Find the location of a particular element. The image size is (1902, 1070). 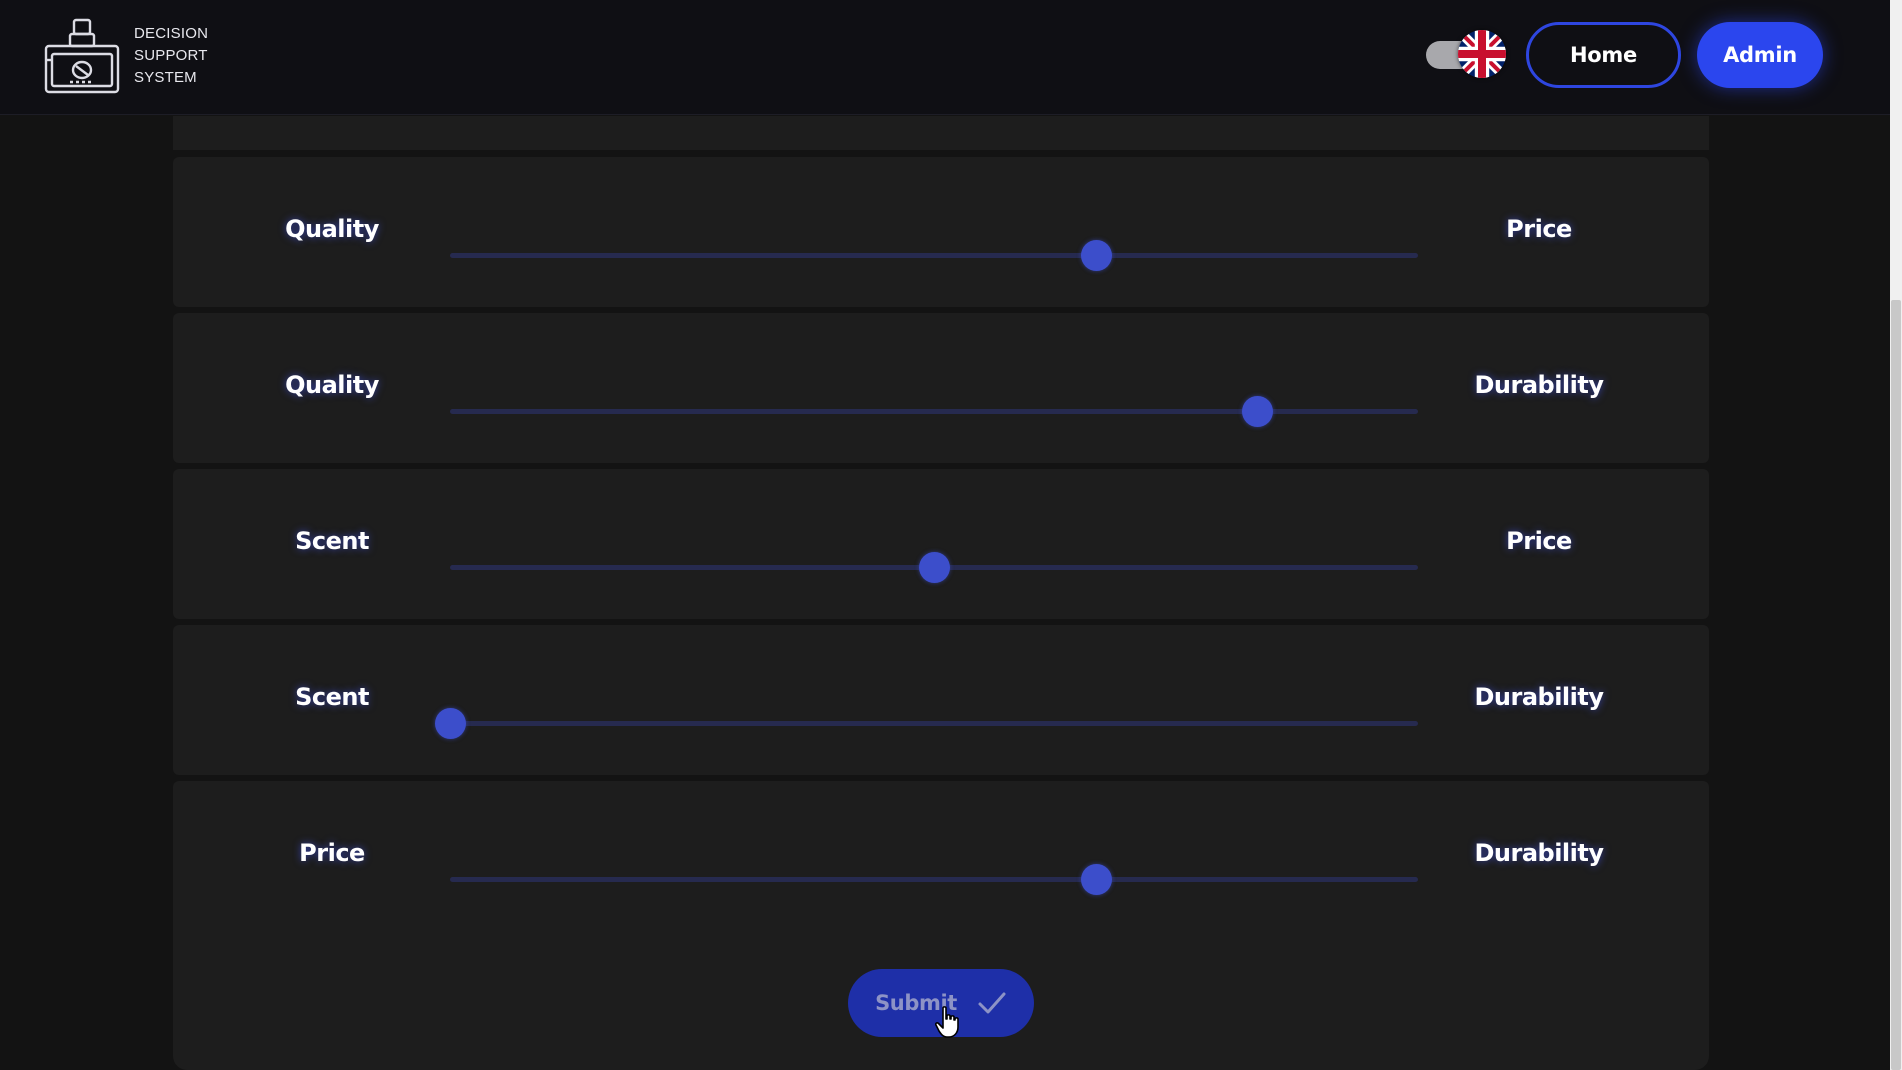

scrollbar-thumb is located at coordinates (1896, 685).